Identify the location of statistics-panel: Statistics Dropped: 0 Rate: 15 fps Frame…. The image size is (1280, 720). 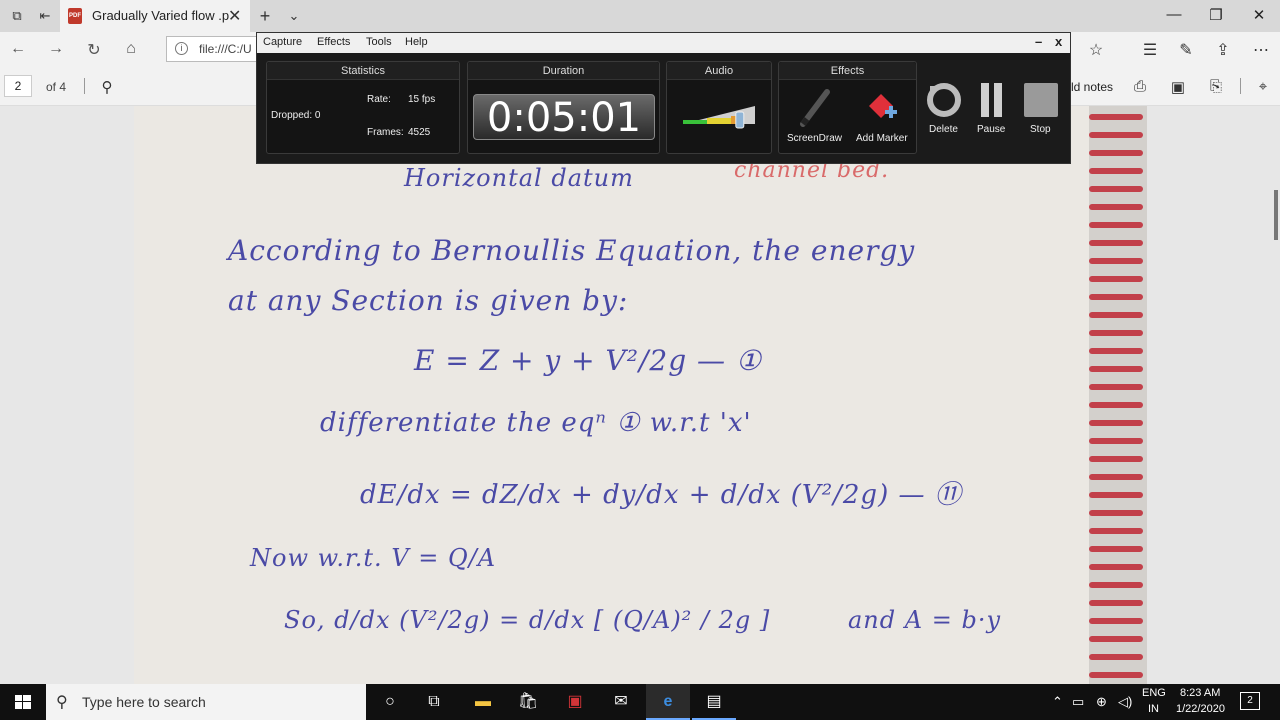
(363, 107).